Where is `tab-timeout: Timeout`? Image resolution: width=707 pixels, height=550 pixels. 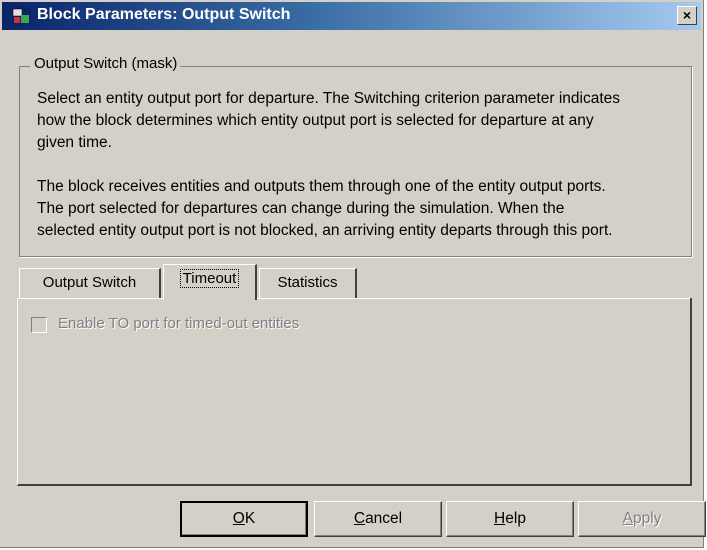
tab-timeout: Timeout is located at coordinates (210, 282).